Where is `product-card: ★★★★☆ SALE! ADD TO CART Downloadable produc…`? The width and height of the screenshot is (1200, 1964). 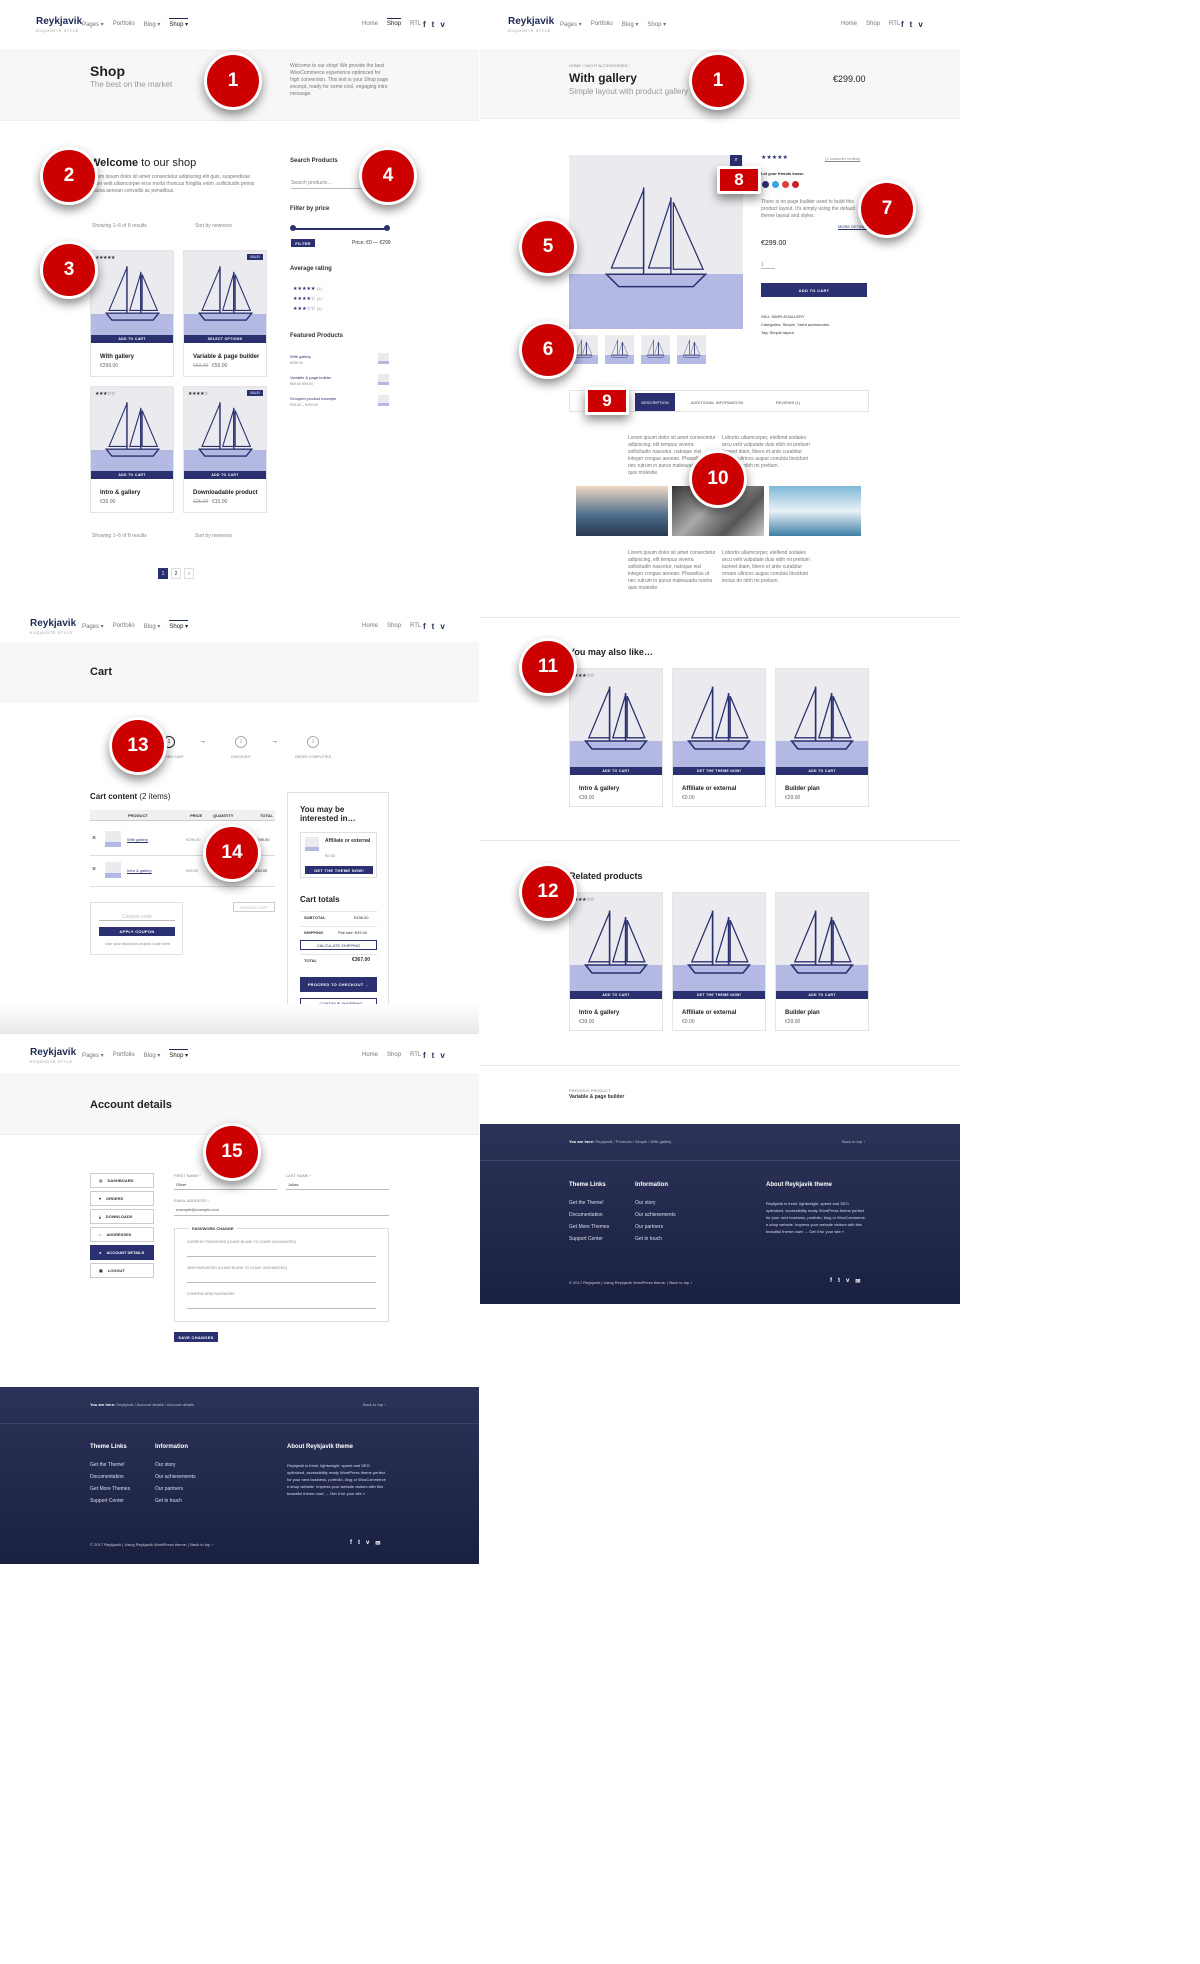 product-card: ★★★★☆ SALE! ADD TO CART Downloadable produc… is located at coordinates (225, 449).